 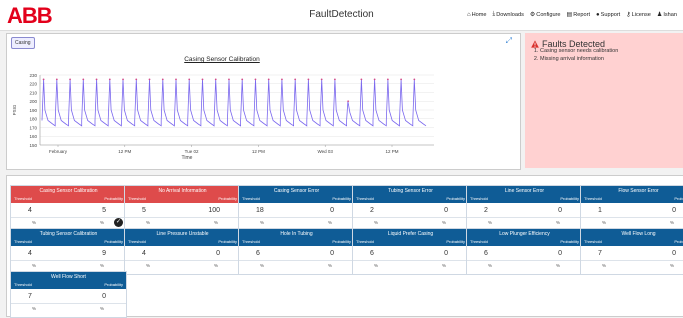 I want to click on nav-label: Downloads, so click(x=510, y=14).